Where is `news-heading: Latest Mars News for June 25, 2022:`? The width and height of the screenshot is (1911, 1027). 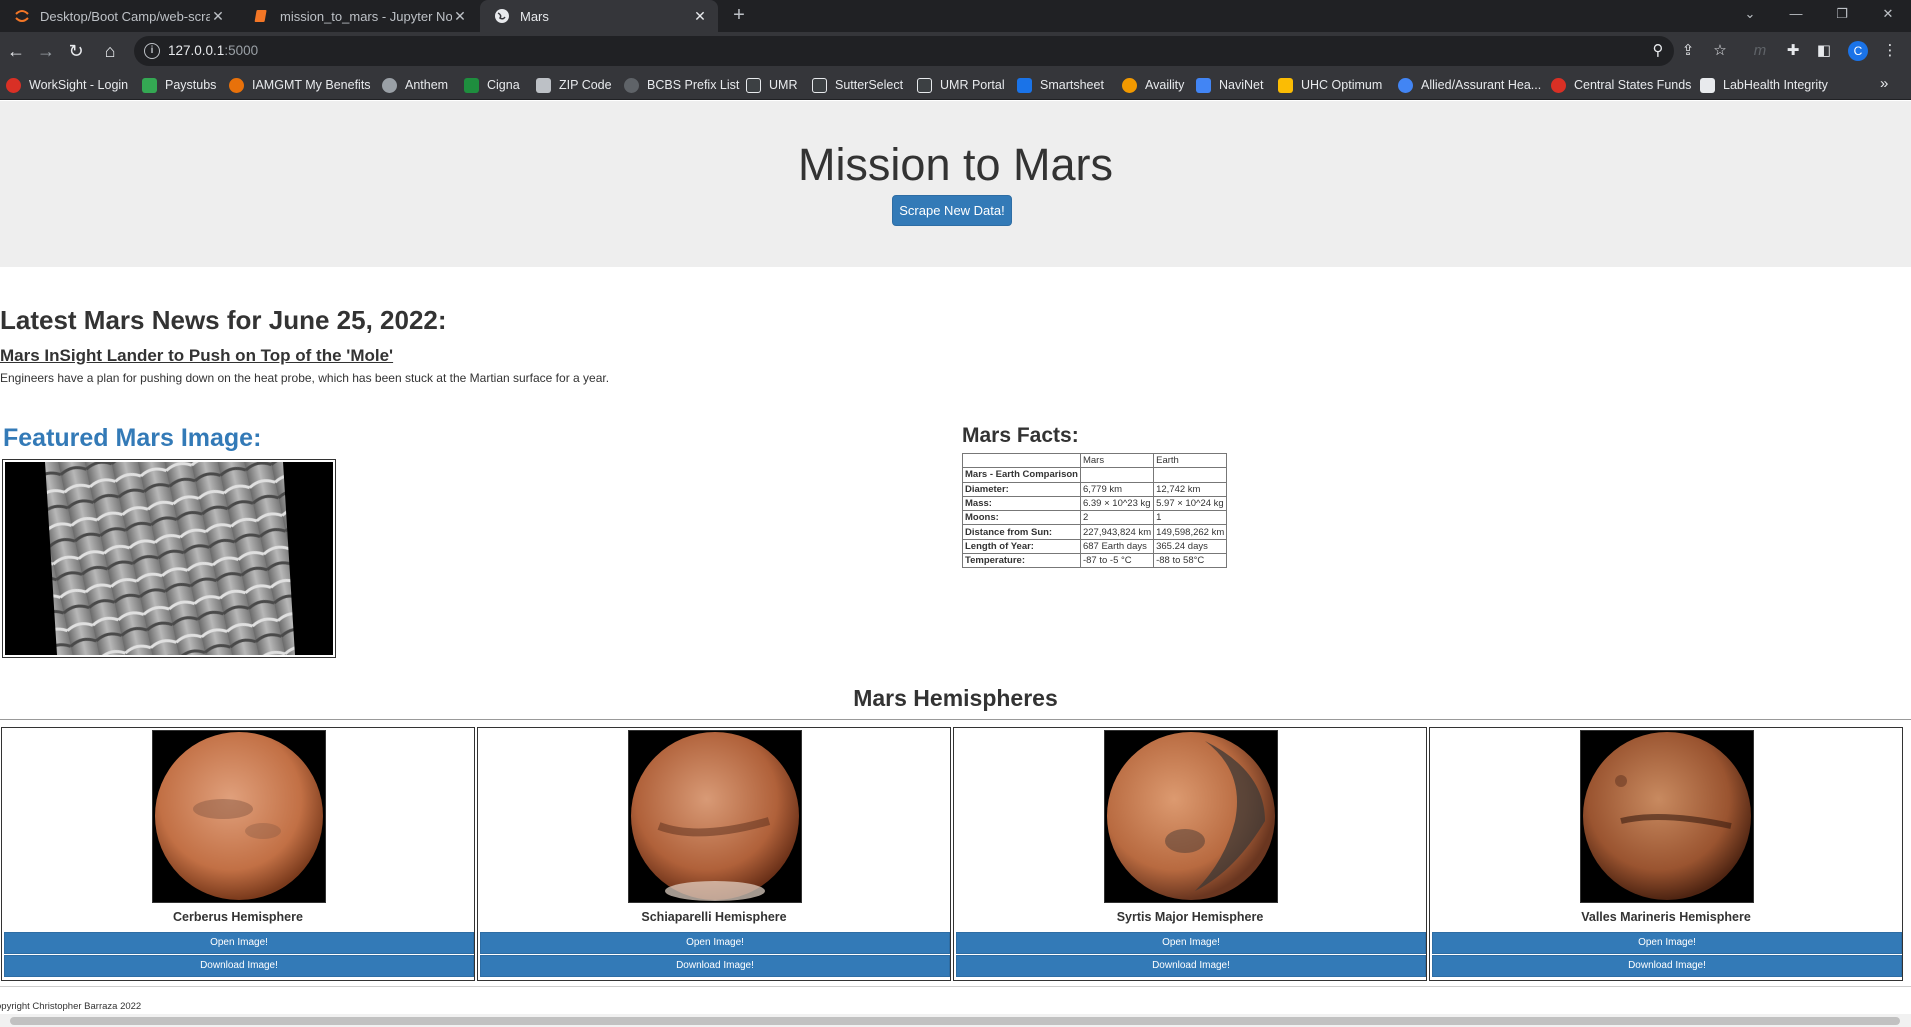
news-heading: Latest Mars News for June 25, 2022: is located at coordinates (223, 320).